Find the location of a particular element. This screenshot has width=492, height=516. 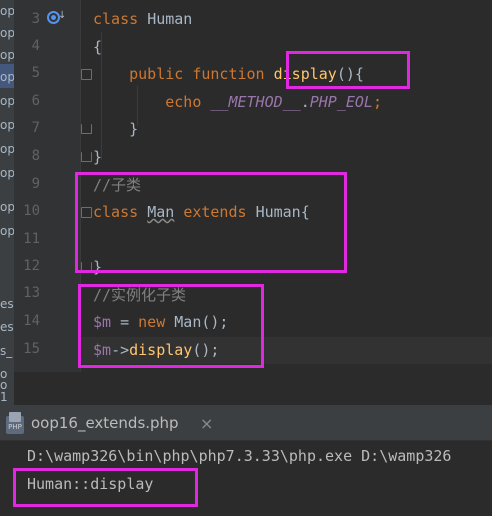

line-number: 14 is located at coordinates (31, 321).